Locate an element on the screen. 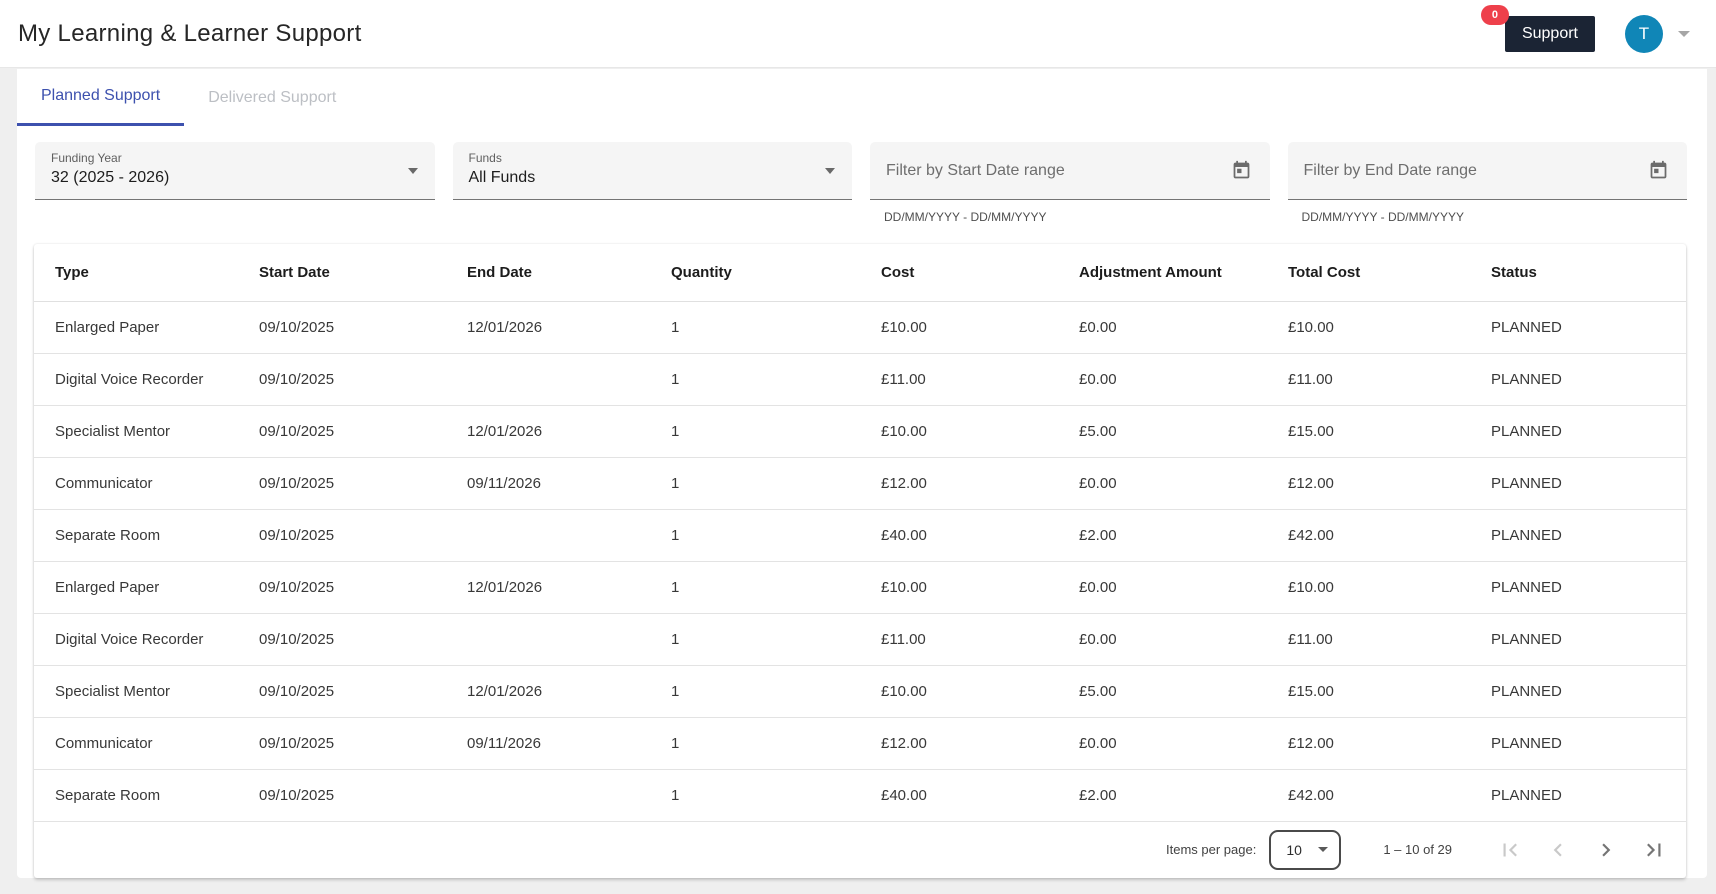 The image size is (1716, 894). tab-bar: Planned Support Delivered Support is located at coordinates (862, 97).